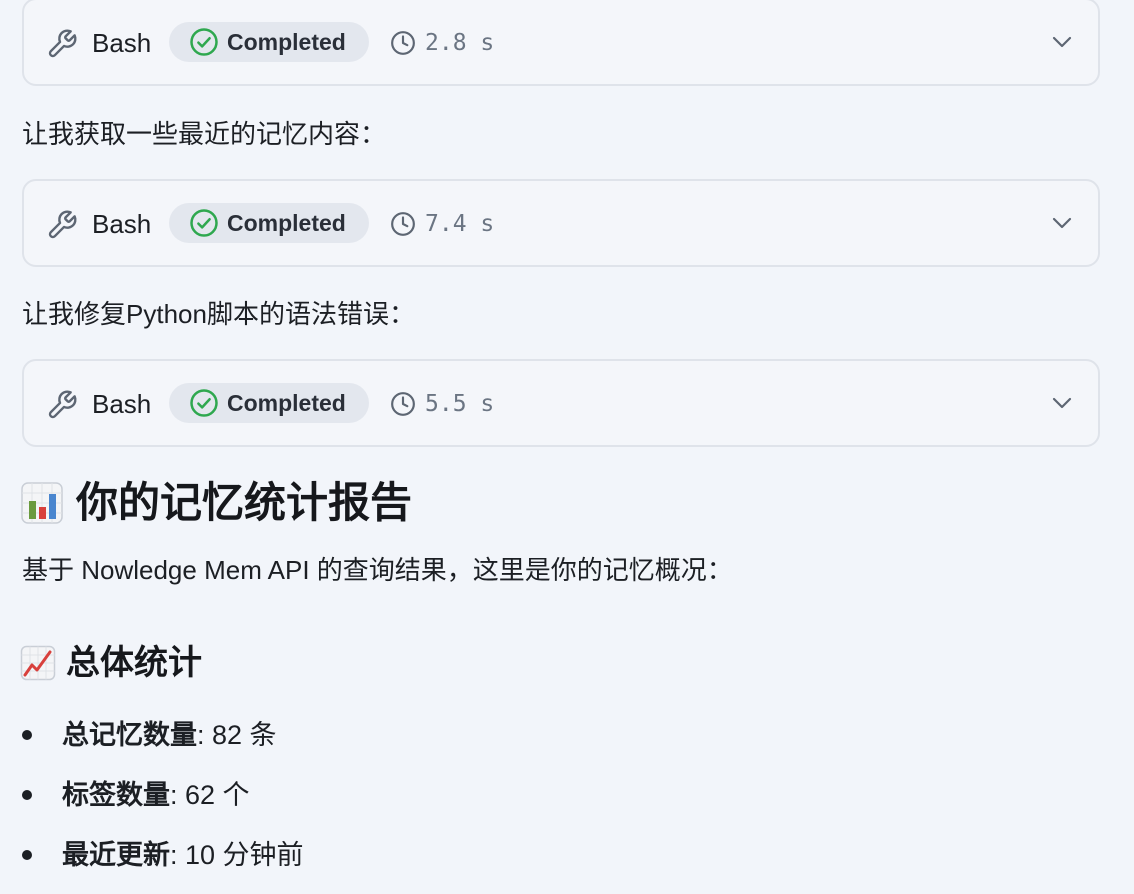 The height and width of the screenshot is (894, 1134). Describe the element at coordinates (377, 570) in the screenshot. I see `report-intro: 基于 Nowledge Mem API 的查询结果，这里是你的记忆概况：` at that location.